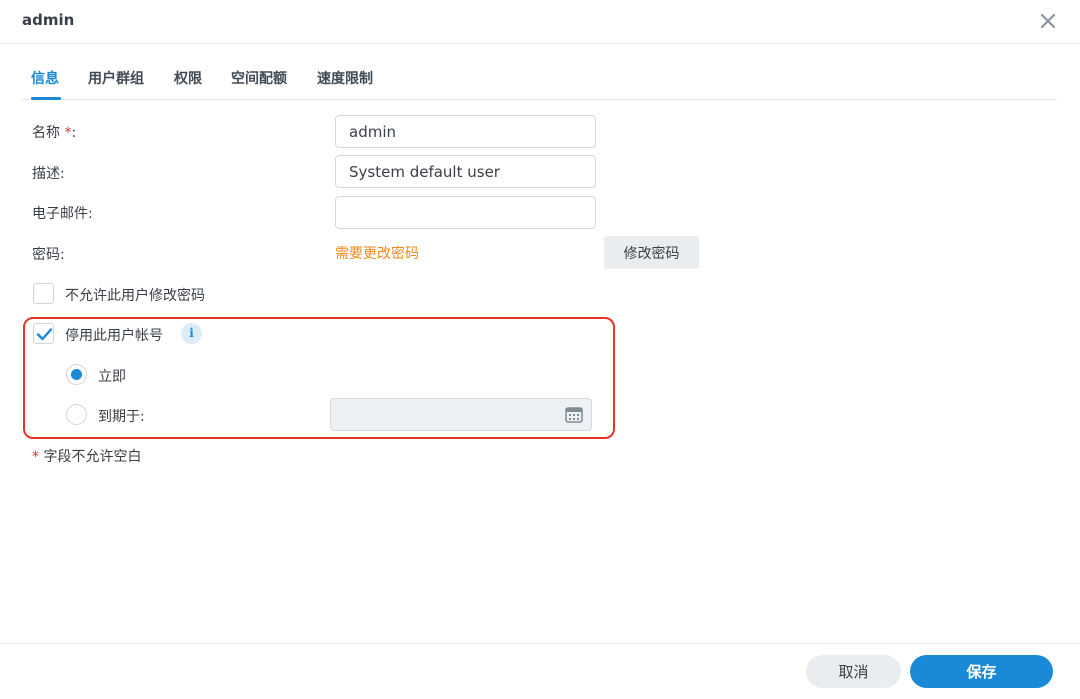  I want to click on active-tab-indicator, so click(46, 98).